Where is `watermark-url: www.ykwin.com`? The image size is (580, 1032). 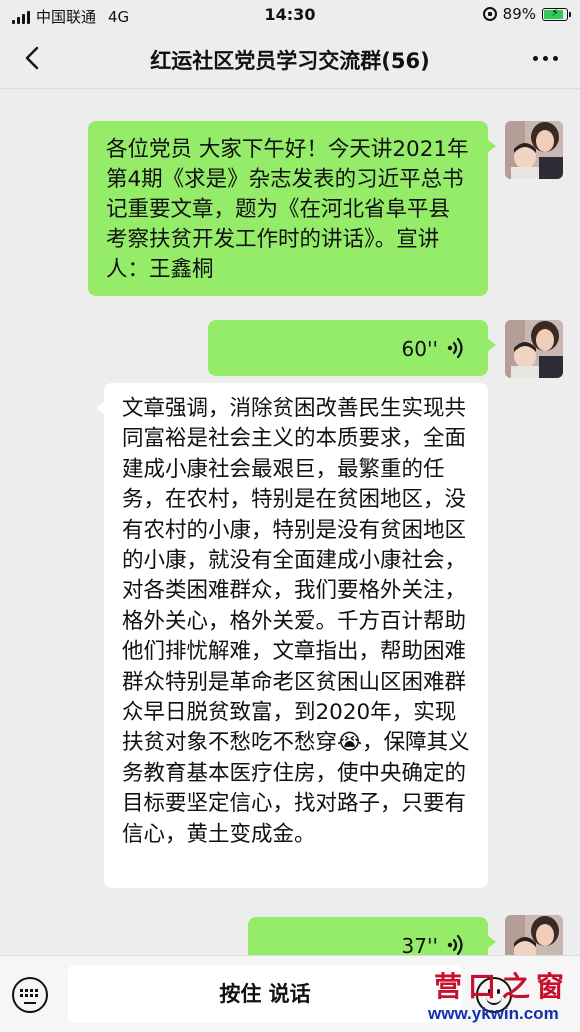 watermark-url: www.ykwin.com is located at coordinates (493, 1013).